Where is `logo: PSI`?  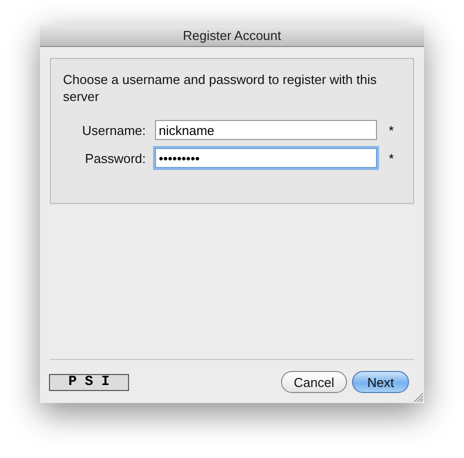 logo: PSI is located at coordinates (89, 382).